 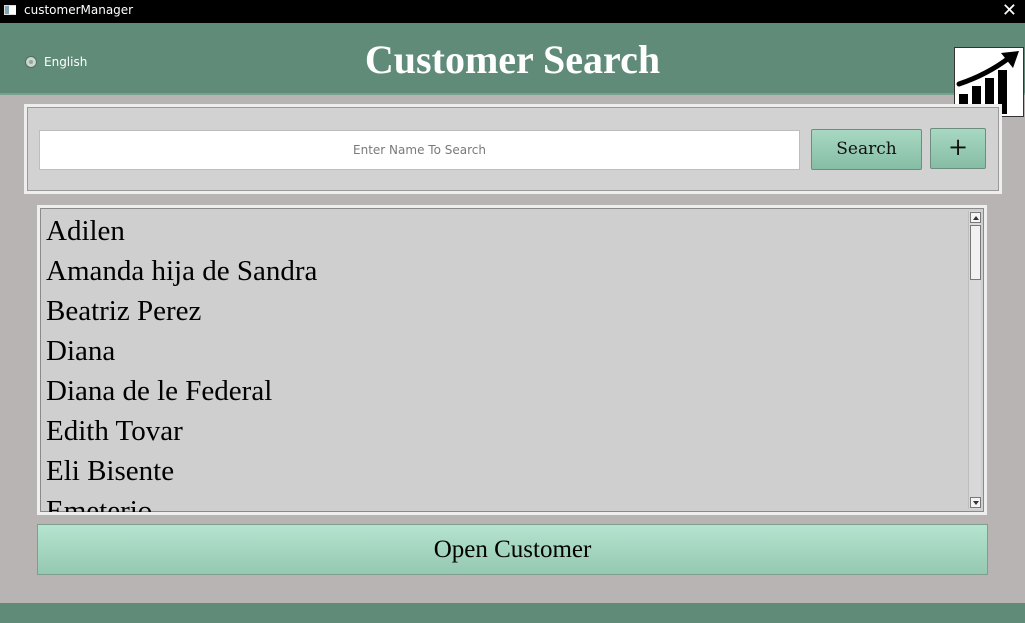 What do you see at coordinates (506, 431) in the screenshot?
I see `list-item: Edith Tovar` at bounding box center [506, 431].